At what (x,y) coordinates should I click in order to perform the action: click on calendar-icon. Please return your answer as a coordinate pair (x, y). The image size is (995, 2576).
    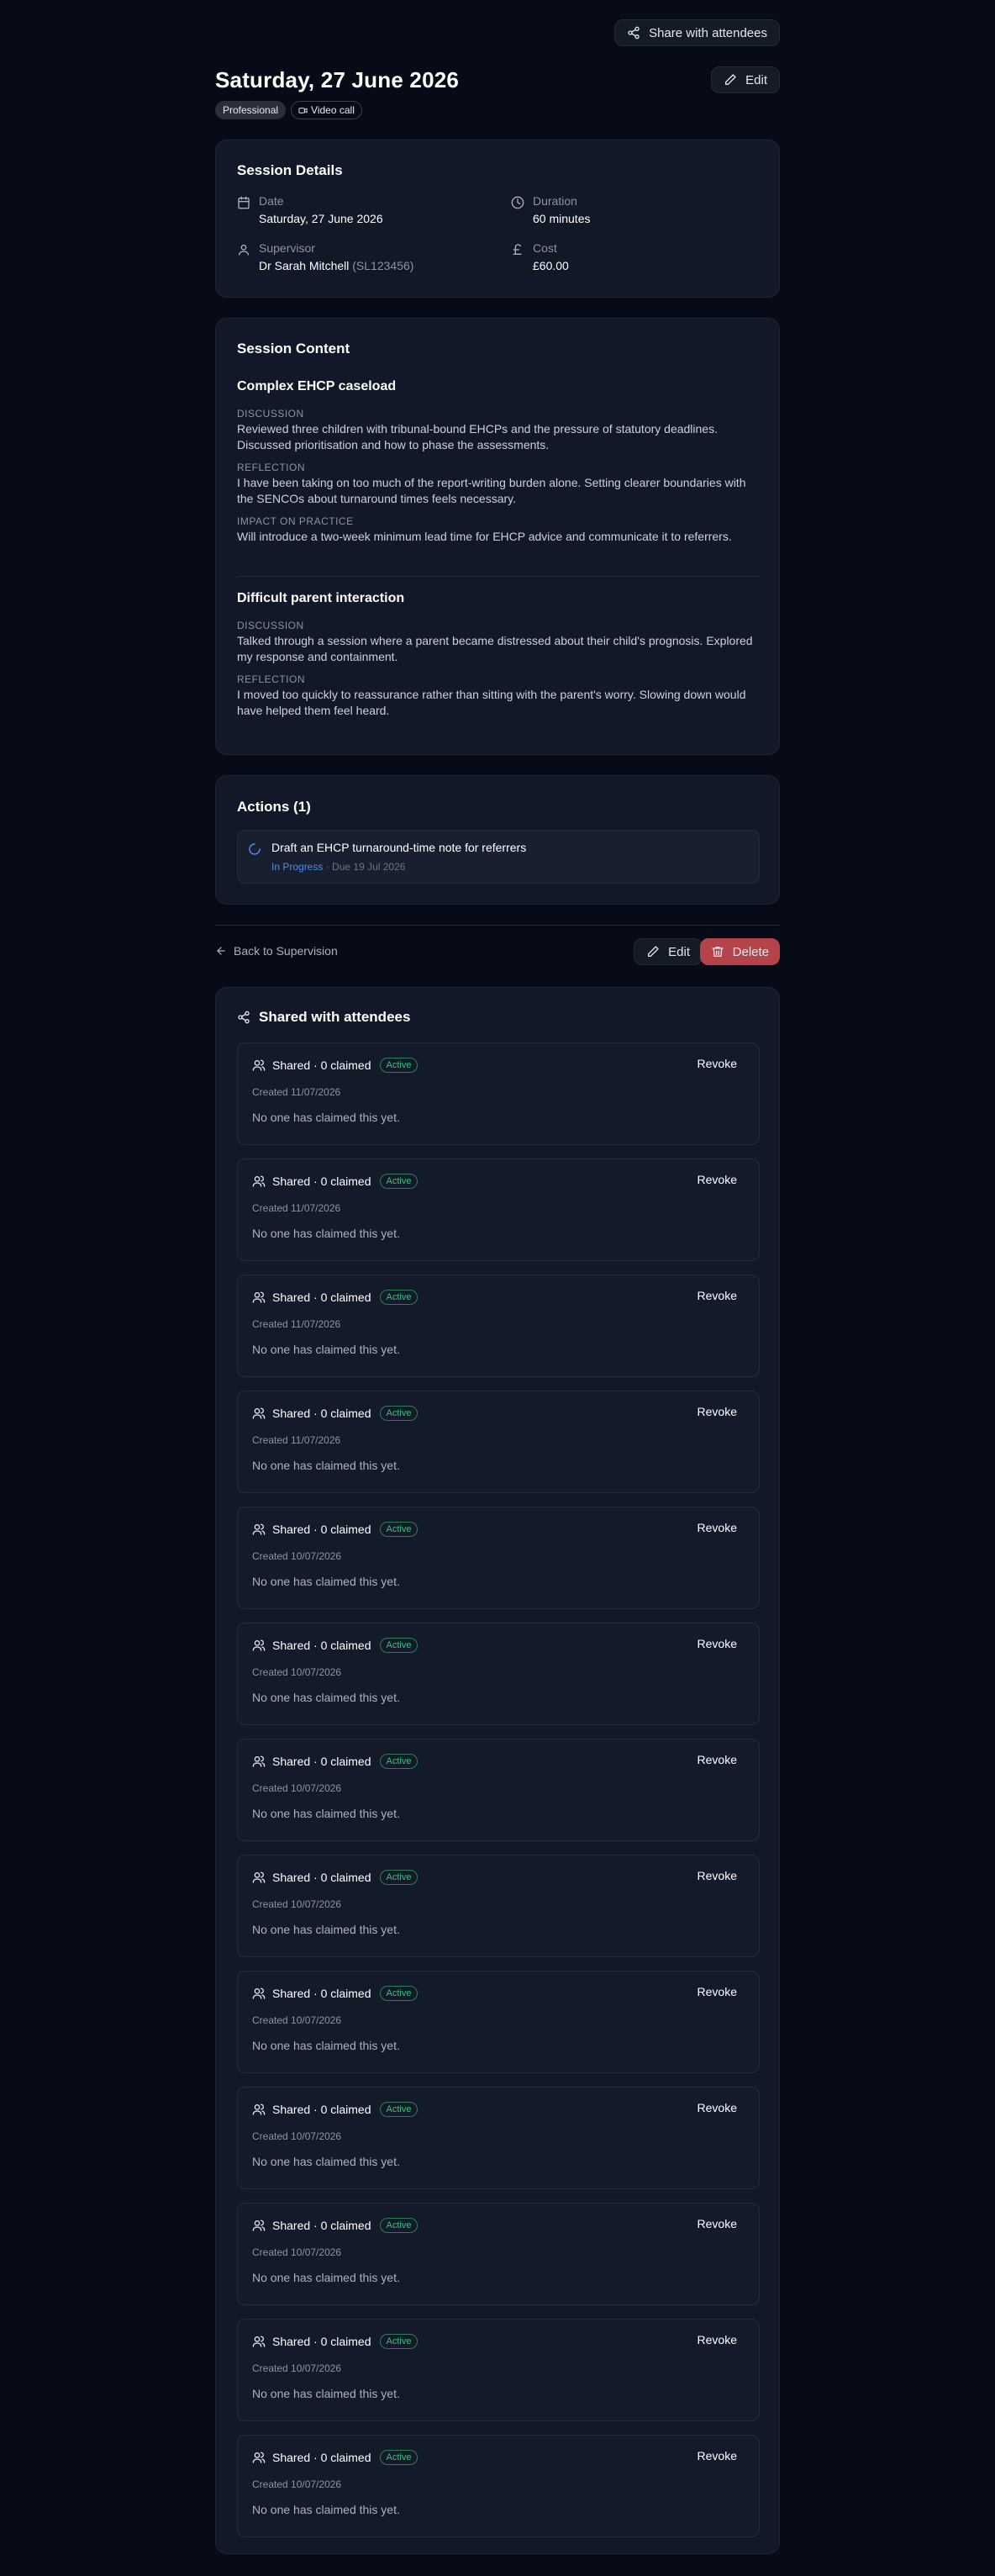
    Looking at the image, I should click on (244, 203).